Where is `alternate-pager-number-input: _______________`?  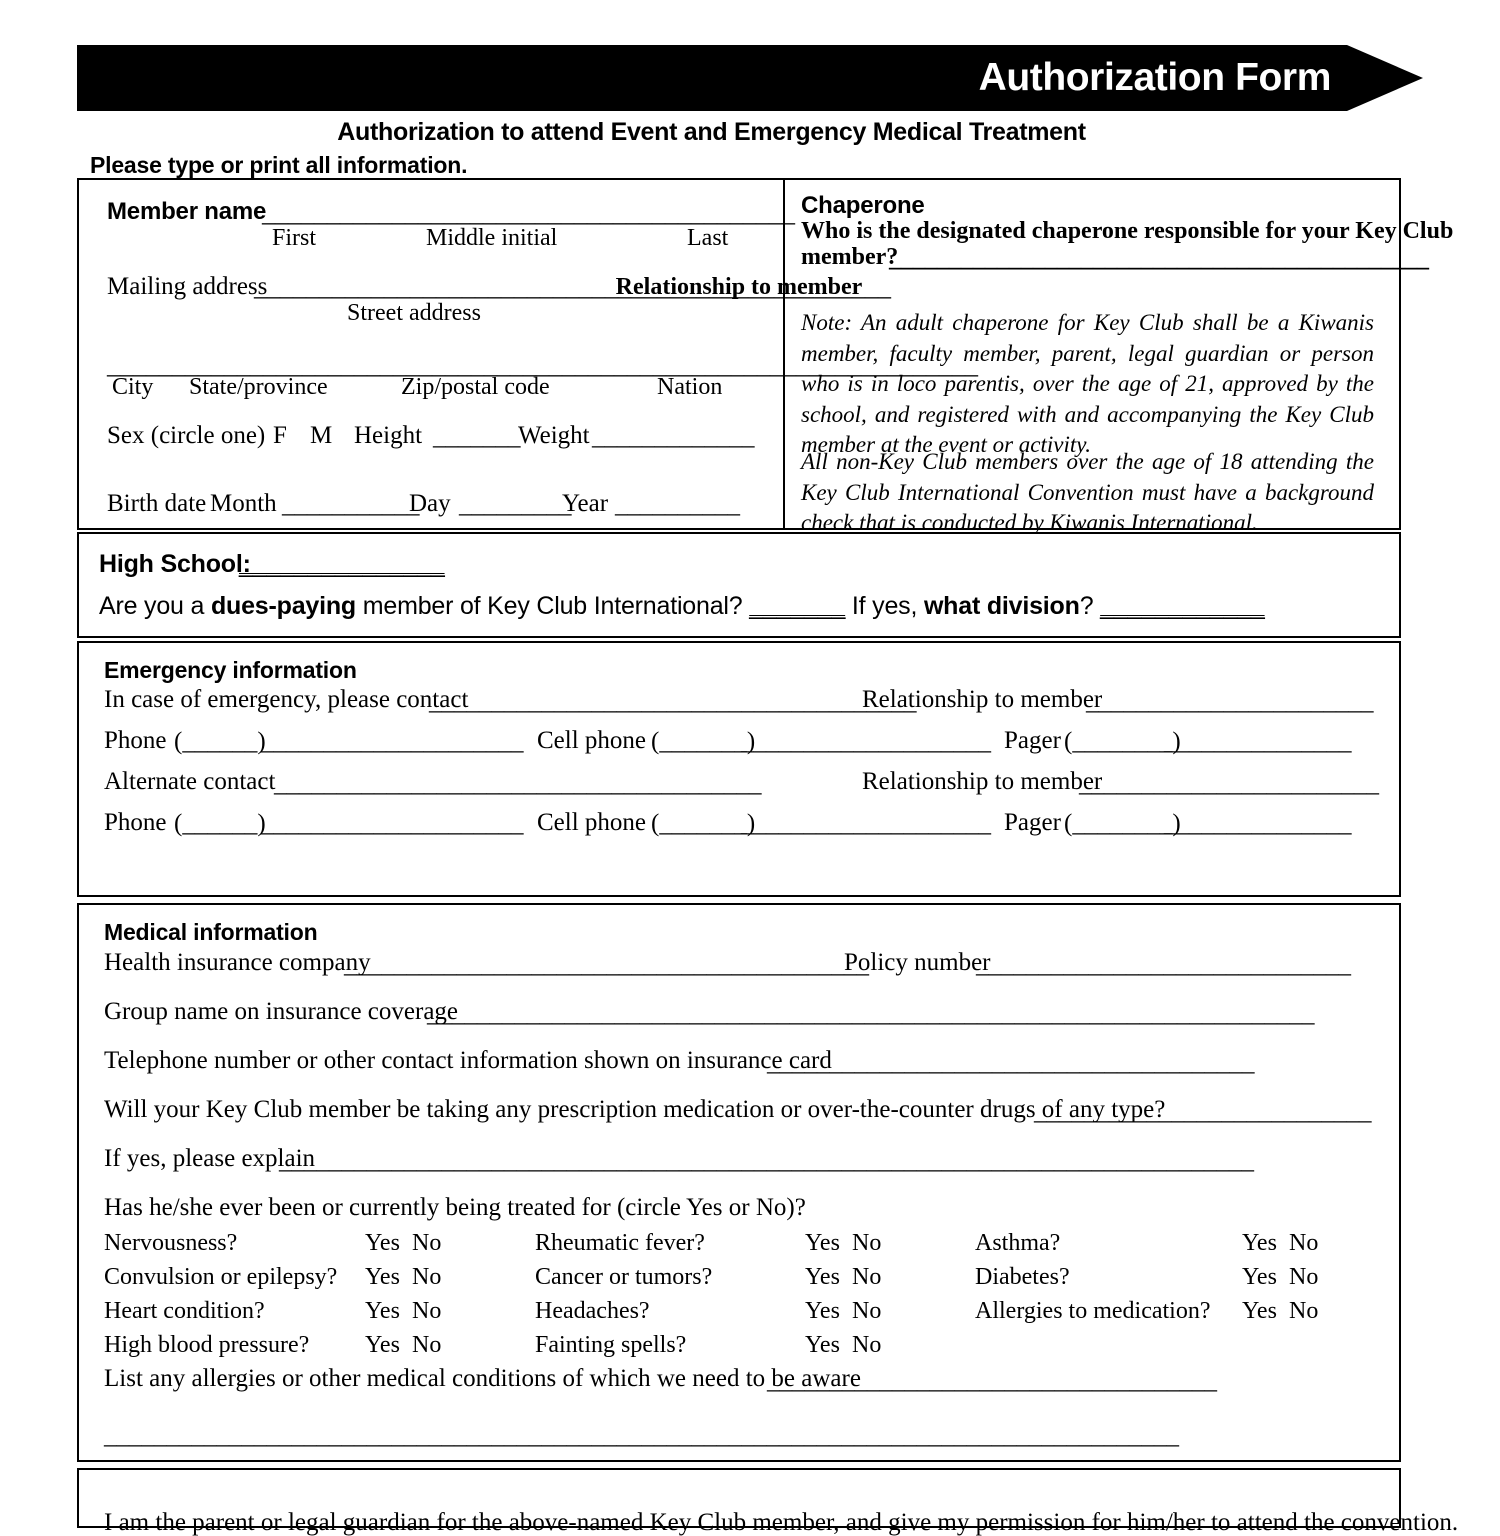 alternate-pager-number-input: _______________ is located at coordinates (1258, 823).